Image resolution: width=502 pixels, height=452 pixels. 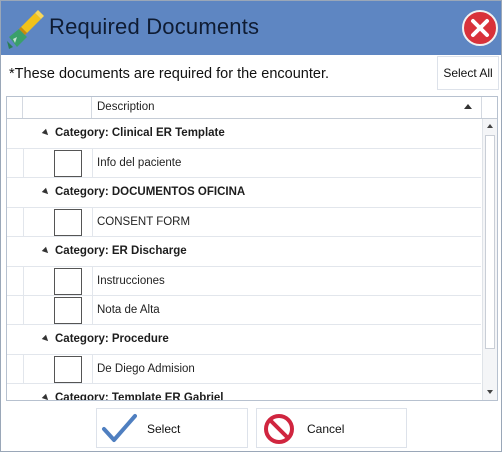 I want to click on select-button: Select, so click(x=172, y=428).